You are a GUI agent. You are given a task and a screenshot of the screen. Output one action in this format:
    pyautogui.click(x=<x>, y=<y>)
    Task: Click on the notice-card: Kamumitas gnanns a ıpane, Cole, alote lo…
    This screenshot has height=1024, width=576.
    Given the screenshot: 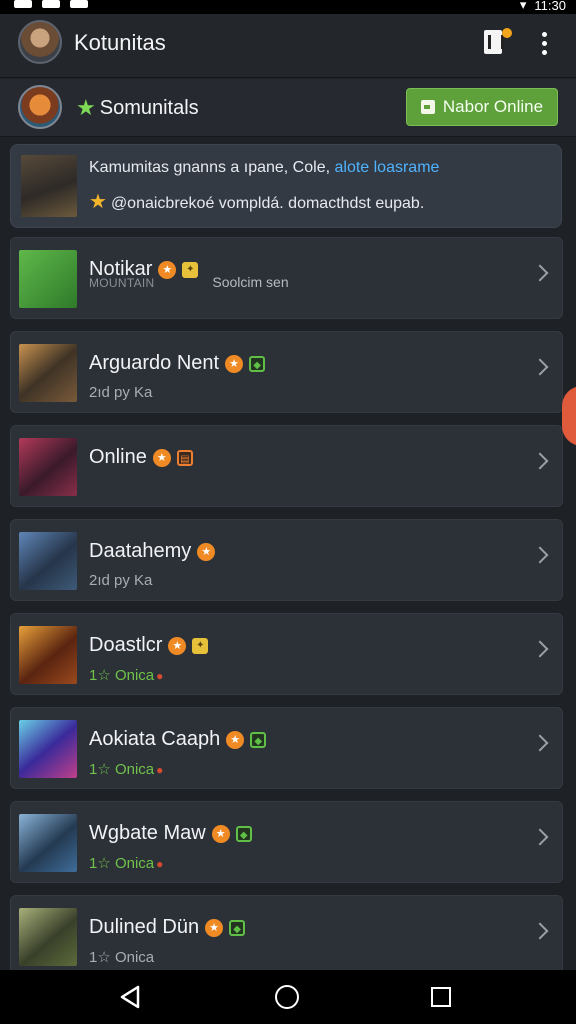 What is the action you would take?
    pyautogui.click(x=286, y=186)
    